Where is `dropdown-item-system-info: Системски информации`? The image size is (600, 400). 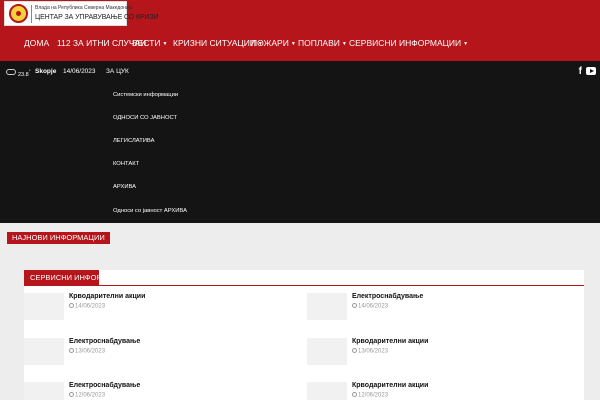
dropdown-item-system-info: Системски информации is located at coordinates (145, 95).